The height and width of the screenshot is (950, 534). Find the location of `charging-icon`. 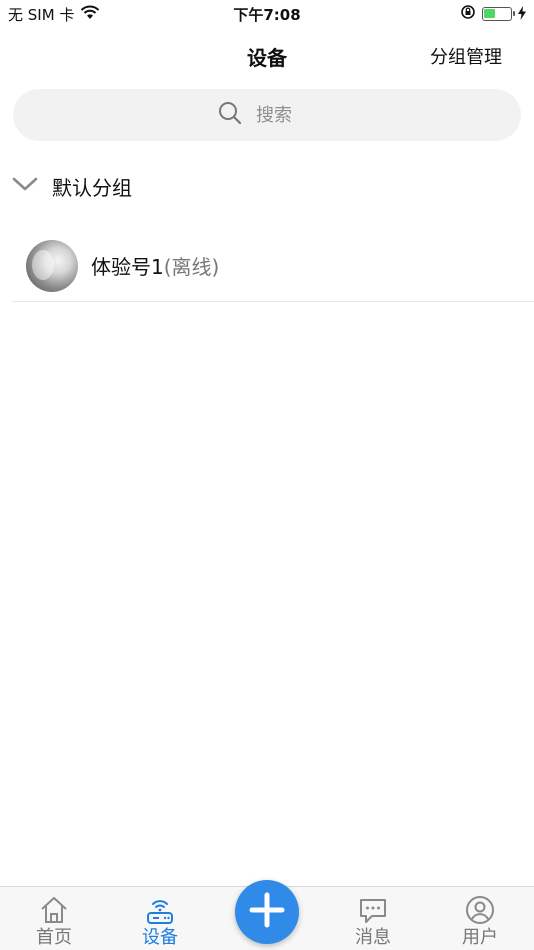

charging-icon is located at coordinates (522, 14).